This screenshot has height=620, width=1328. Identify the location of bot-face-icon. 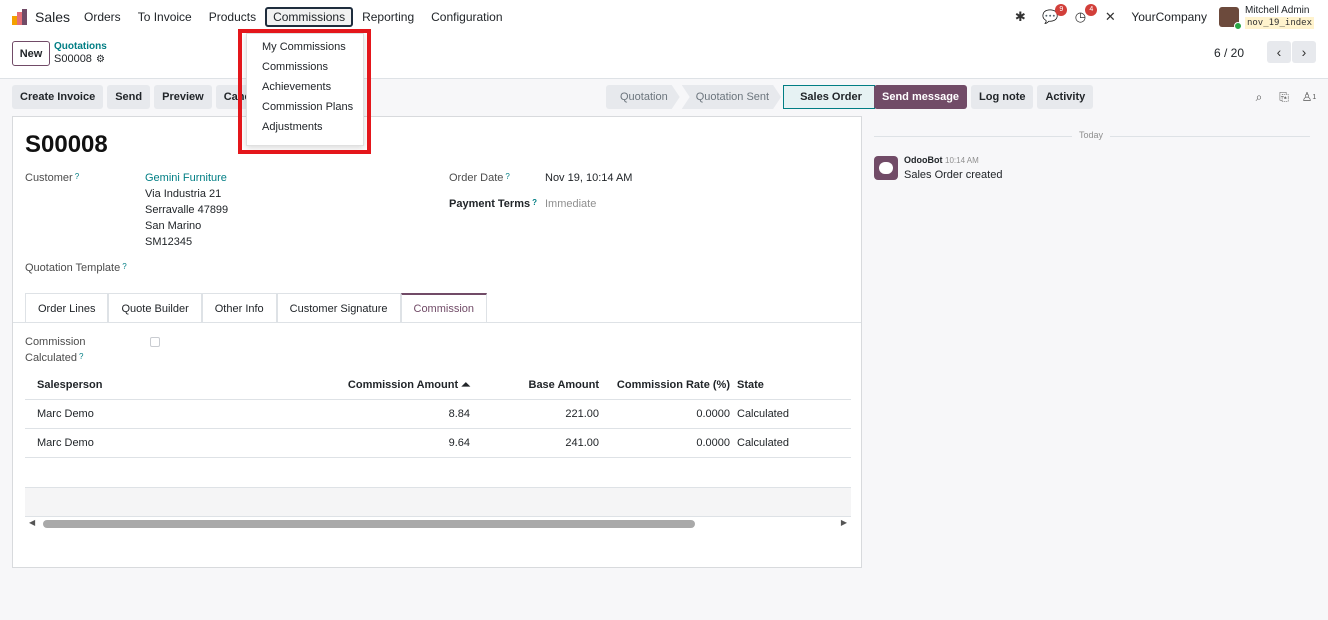
(886, 168).